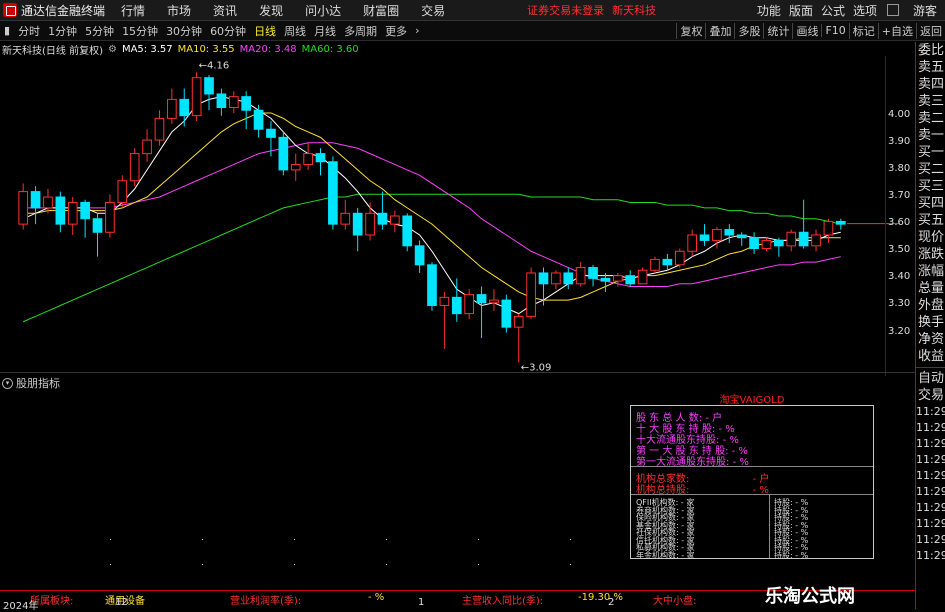 The height and width of the screenshot is (612, 945). I want to click on period-5min: 5分钟, so click(99, 31).